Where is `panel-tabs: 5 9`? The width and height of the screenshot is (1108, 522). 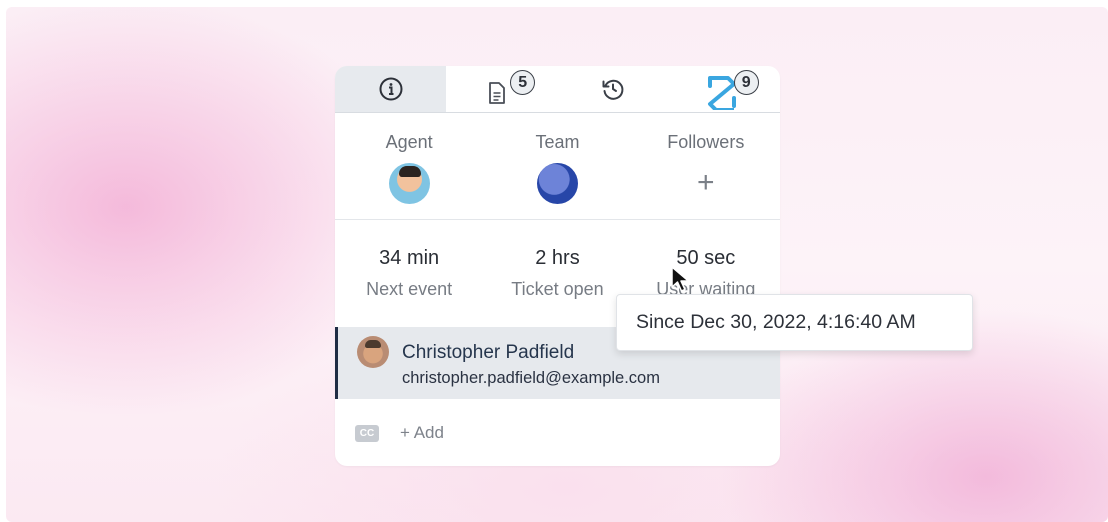 panel-tabs: 5 9 is located at coordinates (557, 89).